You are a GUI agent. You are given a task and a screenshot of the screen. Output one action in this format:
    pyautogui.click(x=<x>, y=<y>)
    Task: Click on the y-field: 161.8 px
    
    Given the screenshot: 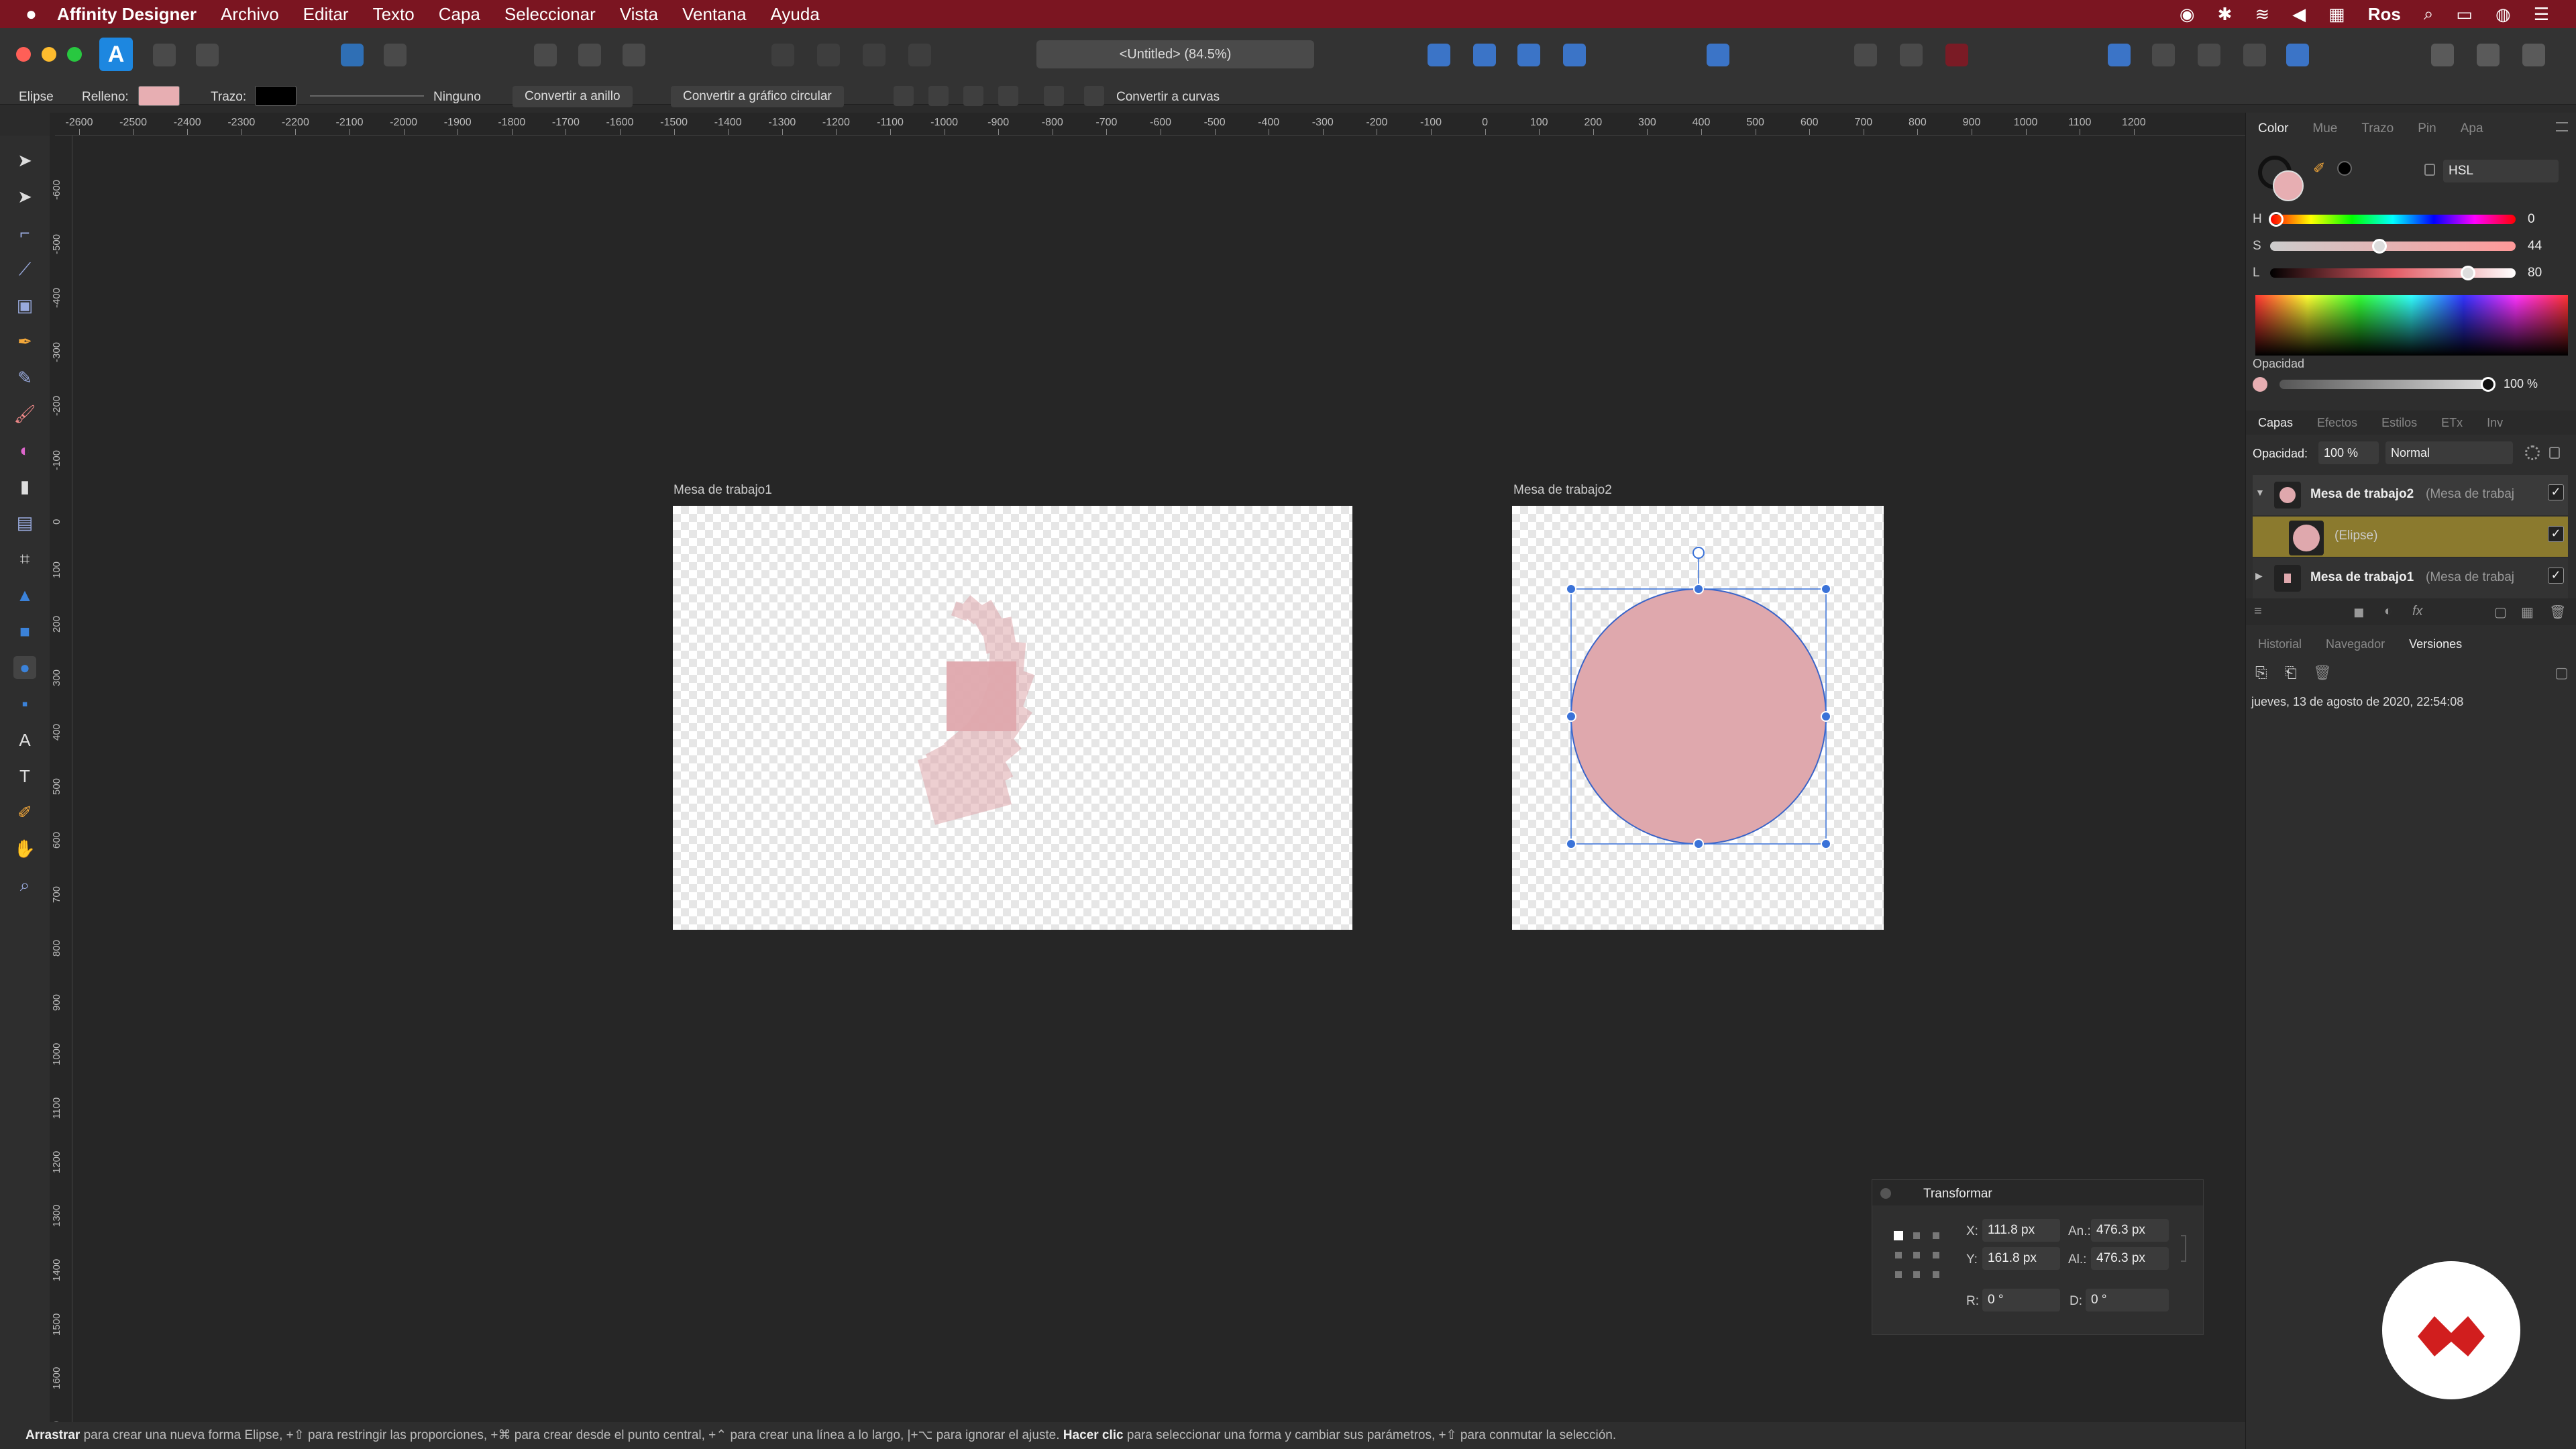 What is the action you would take?
    pyautogui.click(x=2021, y=1258)
    